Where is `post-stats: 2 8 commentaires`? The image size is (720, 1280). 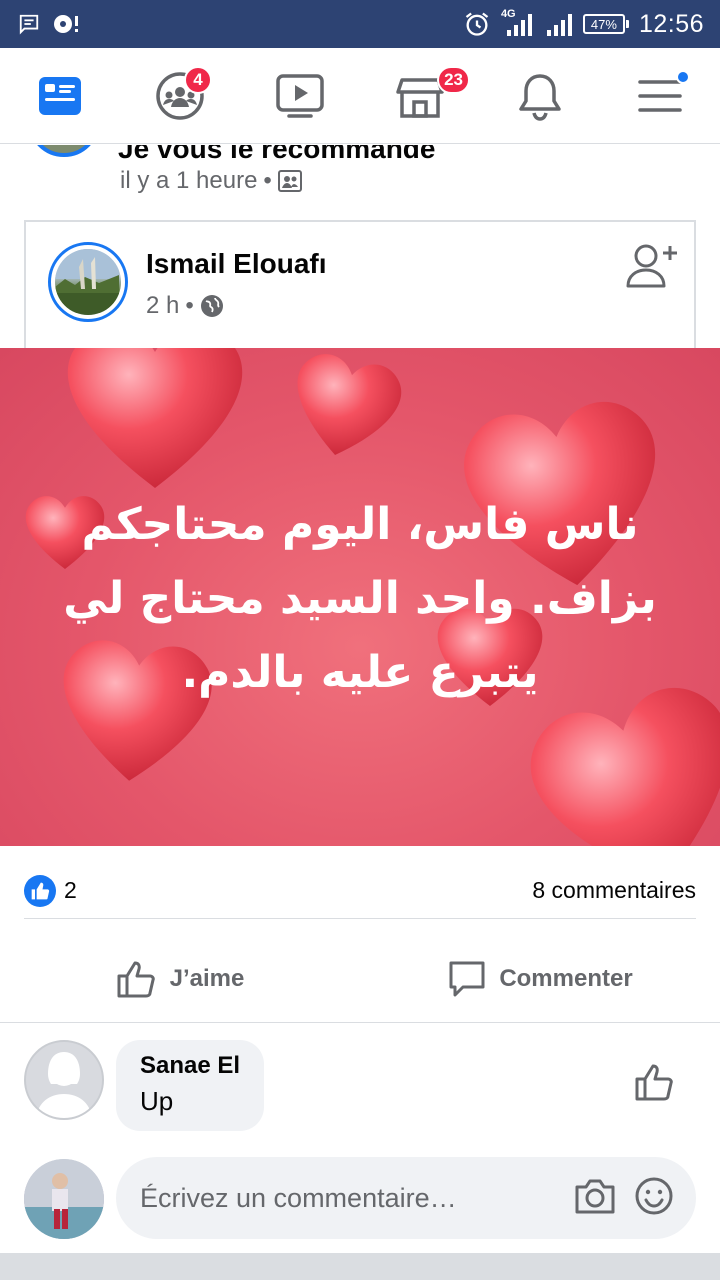
post-stats: 2 8 commentaires is located at coordinates (360, 891).